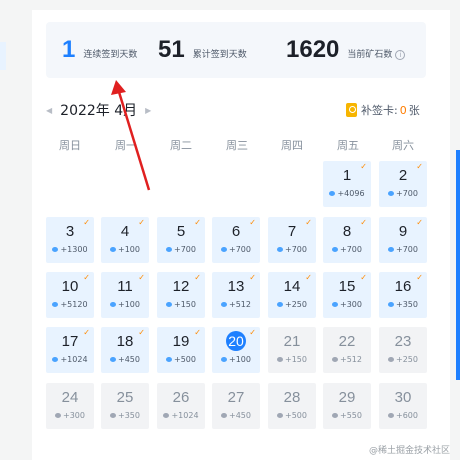 This screenshot has width=460, height=460. I want to click on calendar-day-cell: 11 +100 ✓, so click(125, 295).